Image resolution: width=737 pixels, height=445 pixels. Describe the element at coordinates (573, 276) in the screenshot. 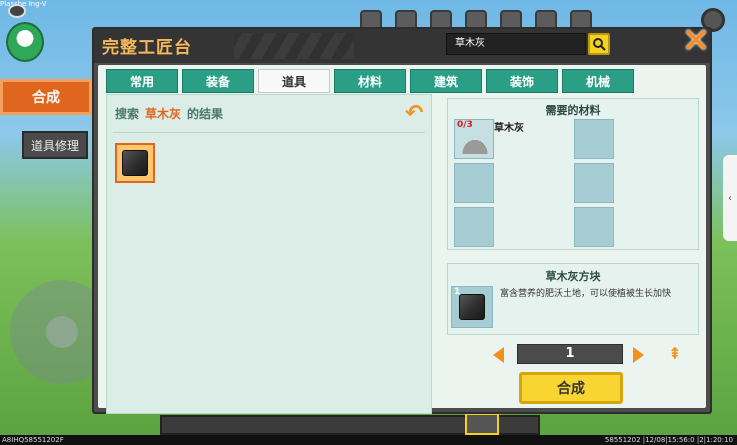

I see `result-title: 草木灰方块` at that location.